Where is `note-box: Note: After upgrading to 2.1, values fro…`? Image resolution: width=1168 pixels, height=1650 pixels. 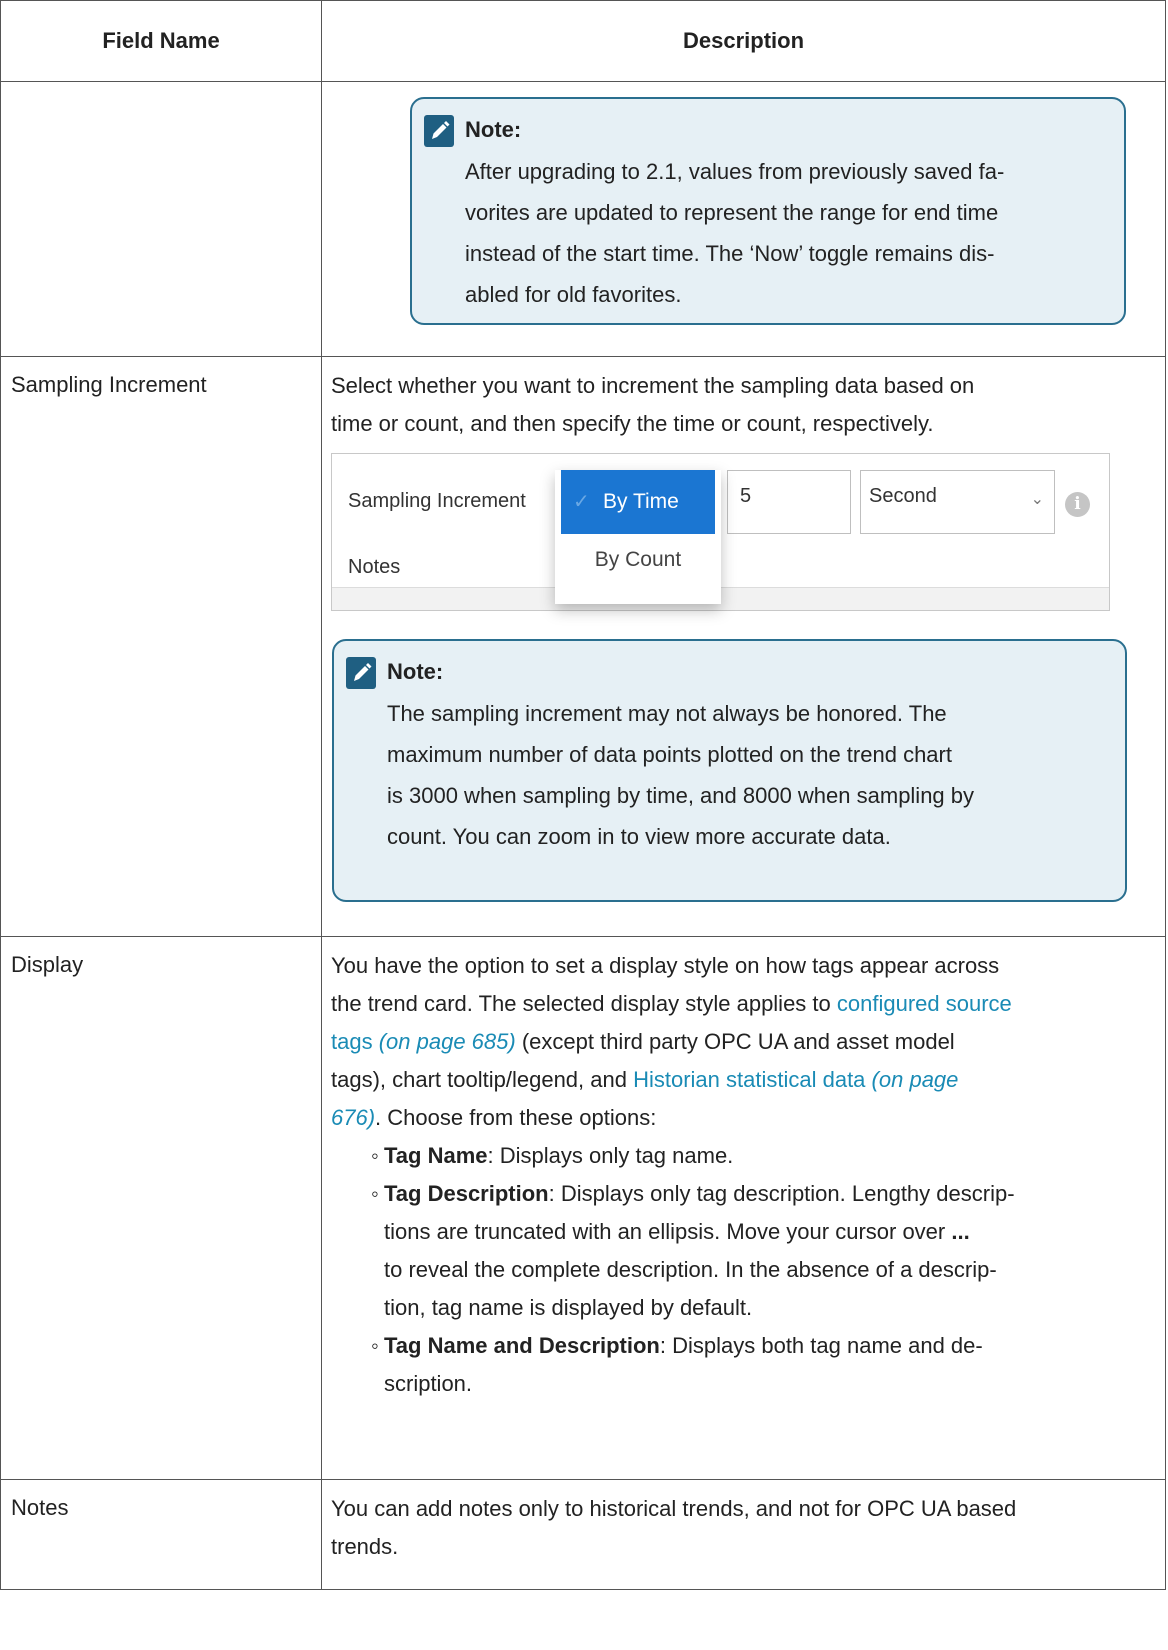 note-box: Note: After upgrading to 2.1, values fro… is located at coordinates (768, 211).